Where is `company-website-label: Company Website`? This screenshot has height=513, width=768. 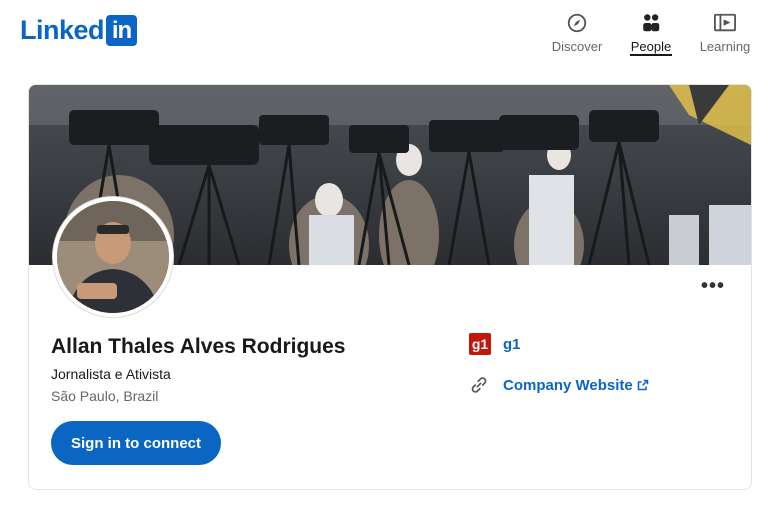 company-website-label: Company Website is located at coordinates (568, 385).